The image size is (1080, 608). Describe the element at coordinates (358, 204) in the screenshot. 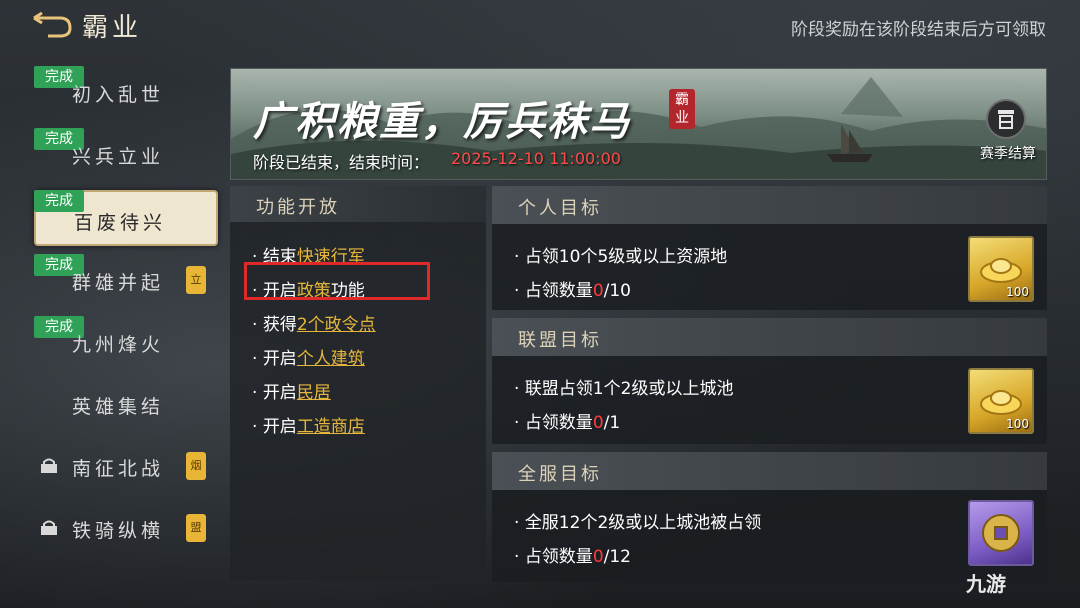

I see `feature-header: 功能开放` at that location.